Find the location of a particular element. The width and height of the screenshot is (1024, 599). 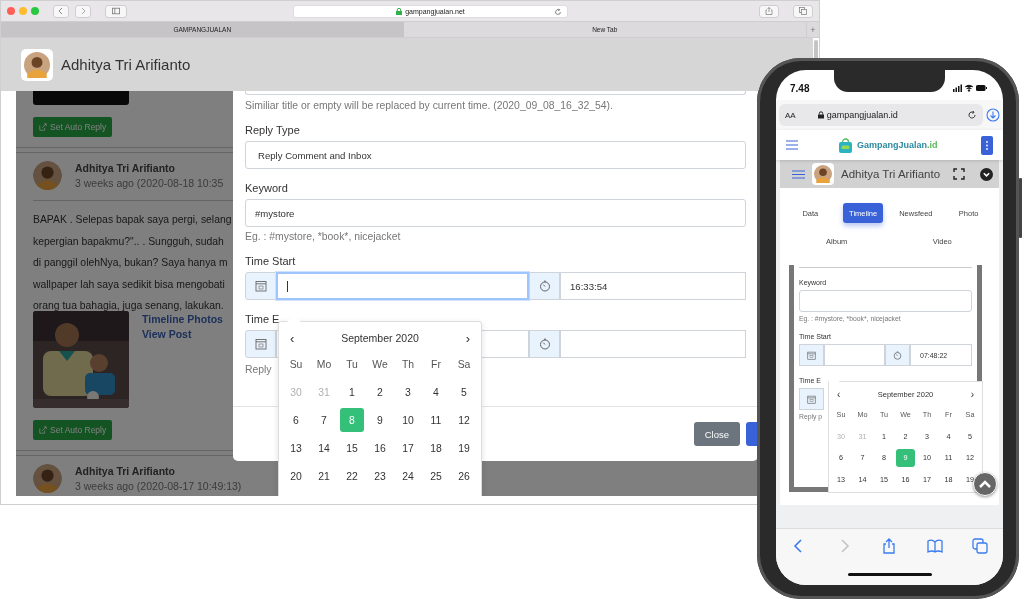

help-text: Eg. : #mystore, *book*, nicejacket is located at coordinates (323, 236).